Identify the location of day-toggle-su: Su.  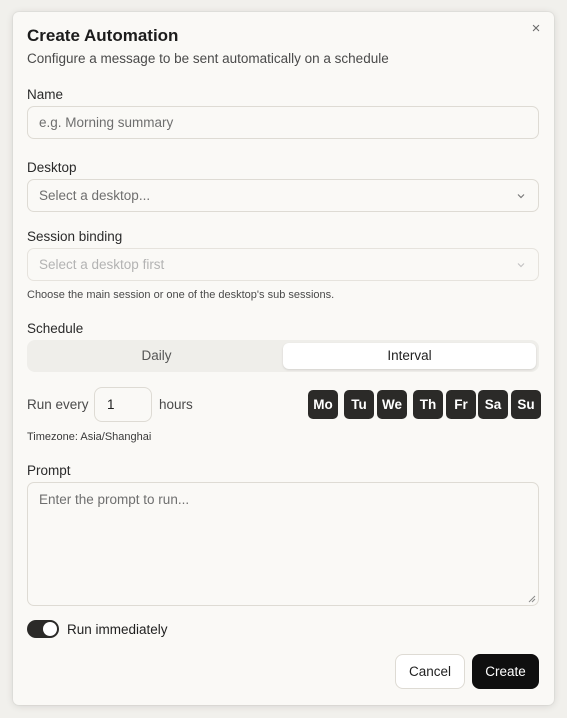
(526, 404).